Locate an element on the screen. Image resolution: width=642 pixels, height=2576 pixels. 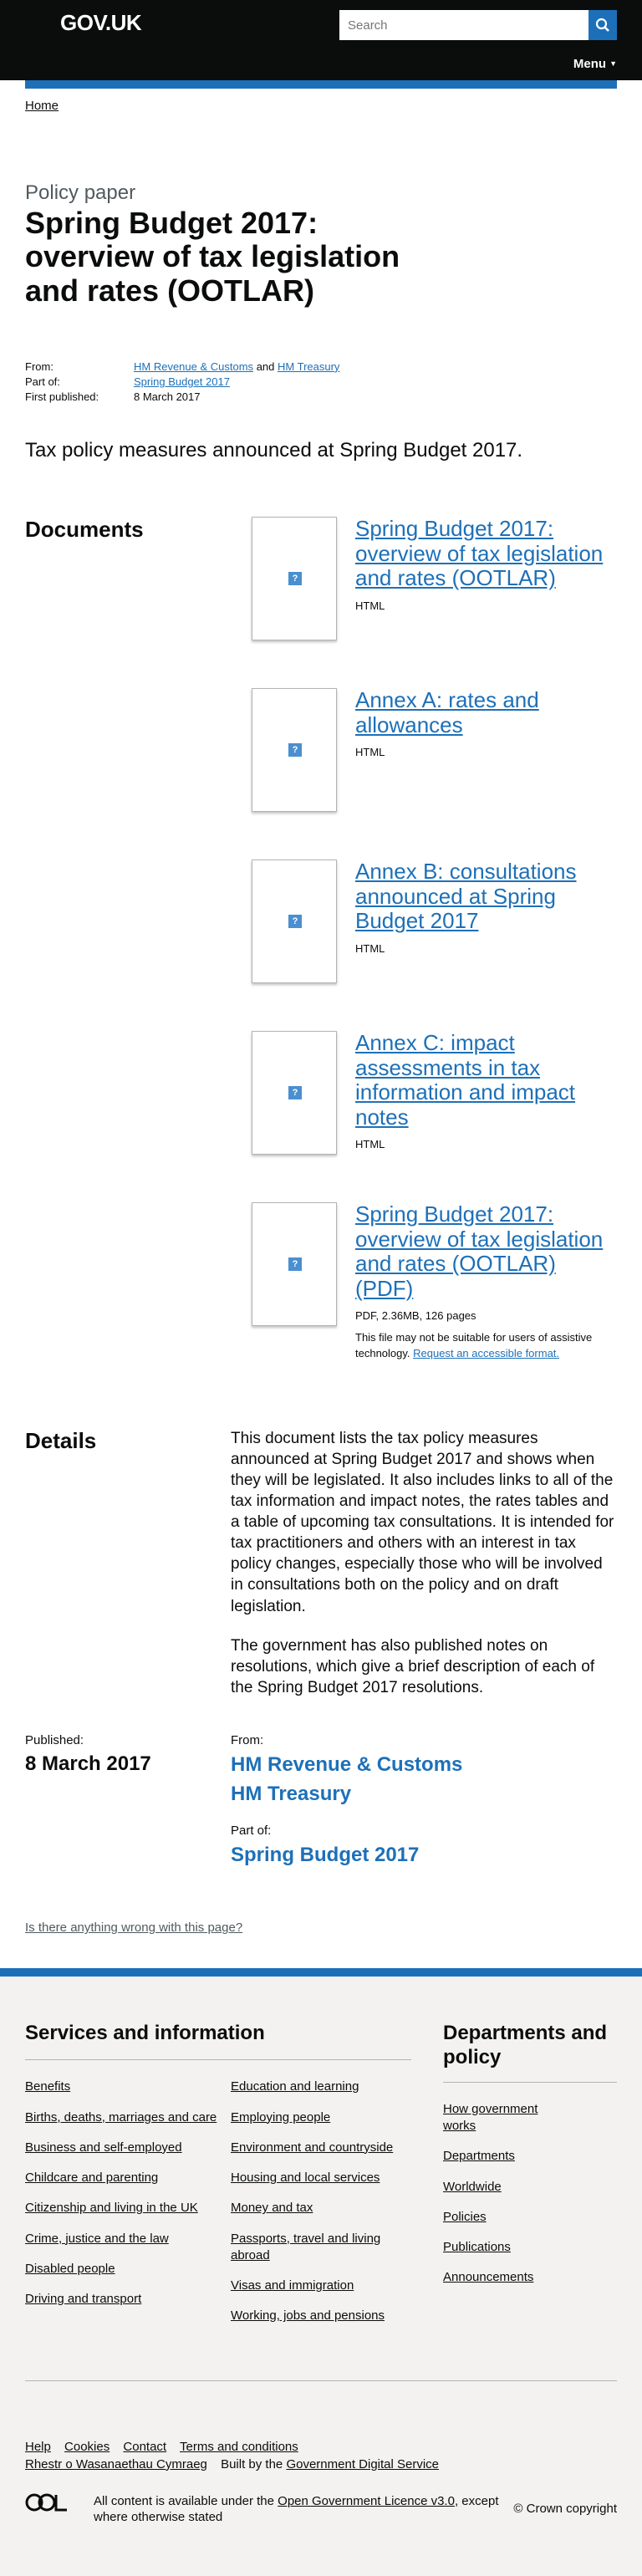
footer-link: Environment and countryside is located at coordinates (312, 2148).